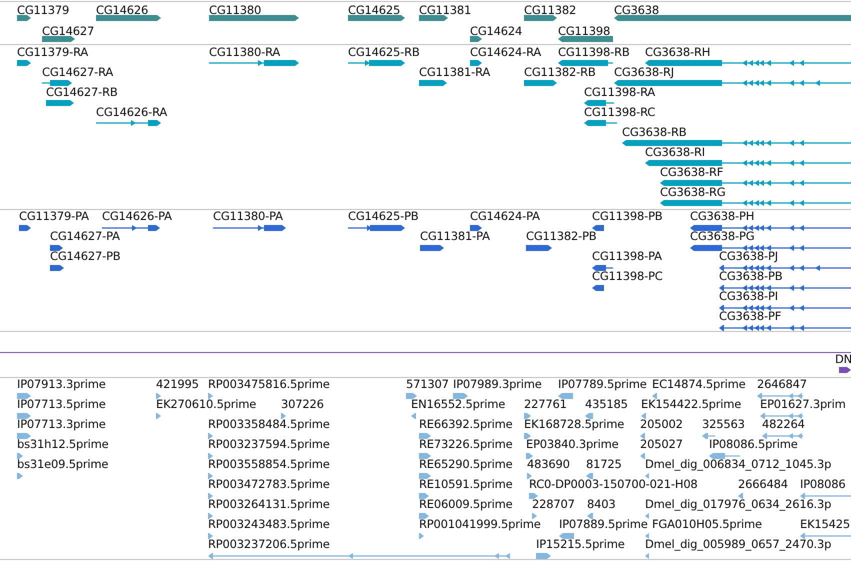 This screenshot has width=851, height=561. I want to click on feature-label: DN, so click(843, 359).